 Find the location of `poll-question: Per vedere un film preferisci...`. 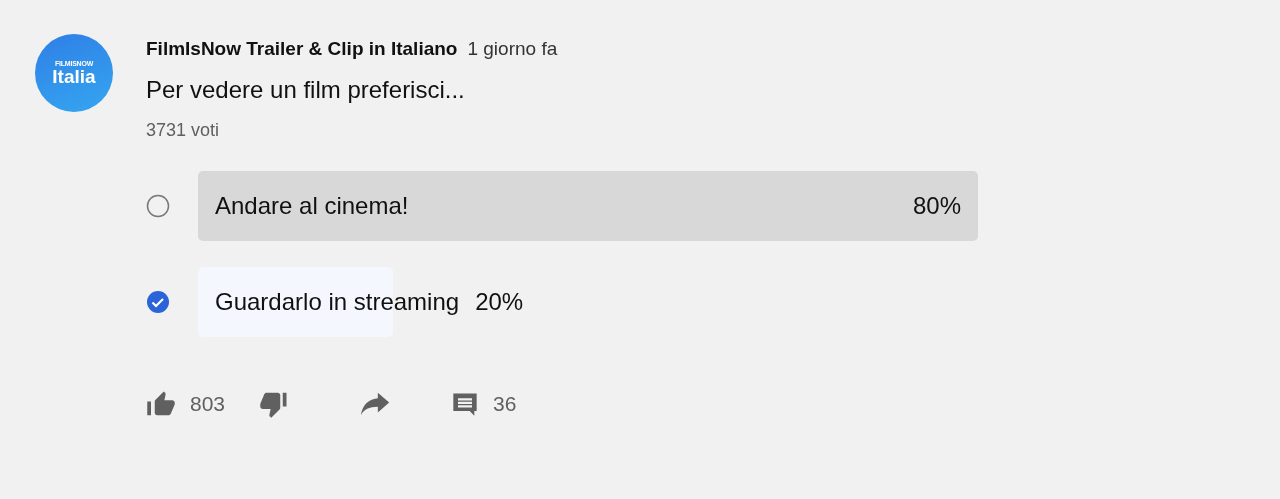

poll-question: Per vedere un film preferisci... is located at coordinates (306, 90).